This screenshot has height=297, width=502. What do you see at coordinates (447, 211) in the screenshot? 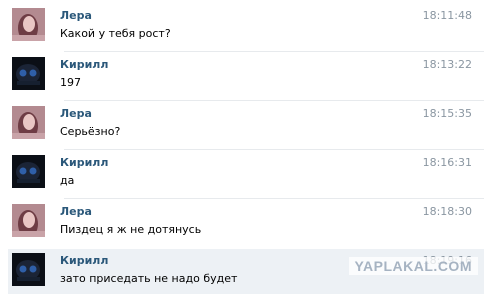
I see `message-time: 18:18:30` at bounding box center [447, 211].